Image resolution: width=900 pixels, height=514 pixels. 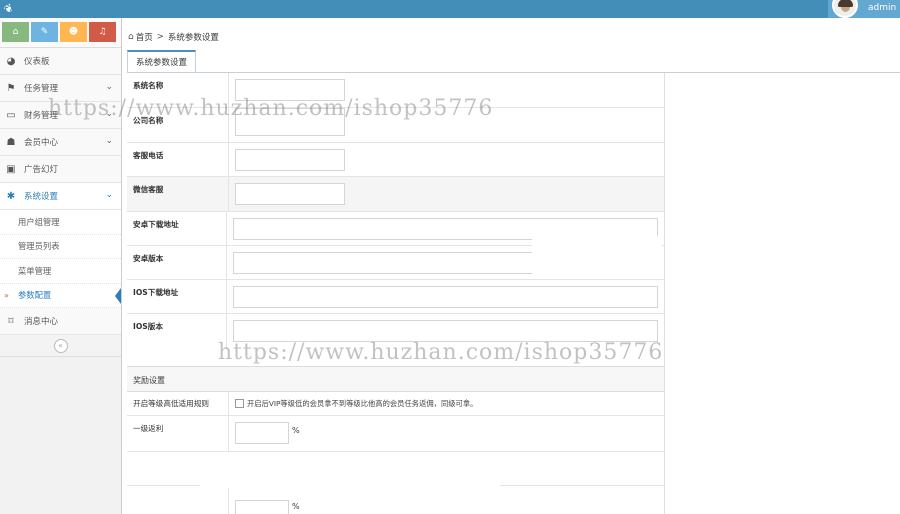 I want to click on level-rule-checkbox, so click(x=239, y=403).